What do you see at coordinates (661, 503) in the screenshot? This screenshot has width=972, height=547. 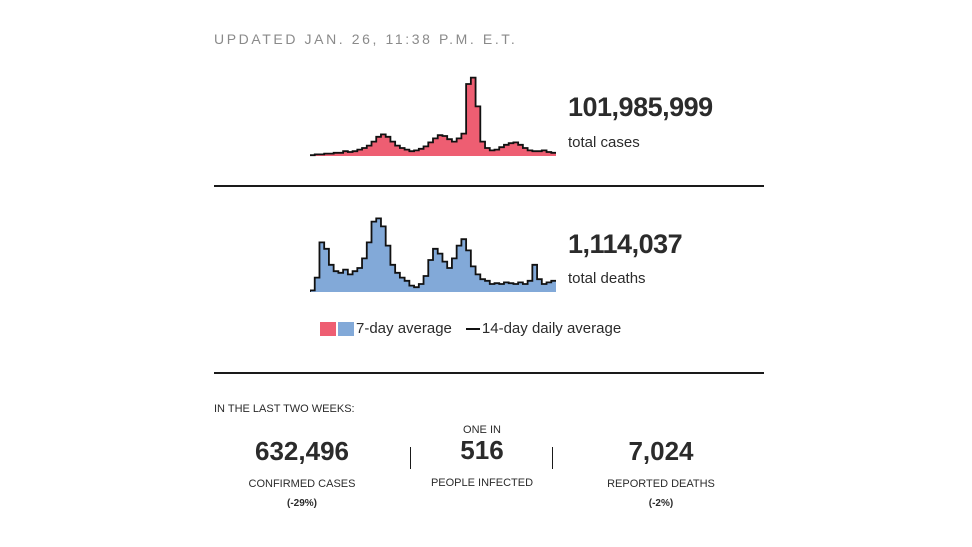 I see `reported-deaths-change: (-2%)` at bounding box center [661, 503].